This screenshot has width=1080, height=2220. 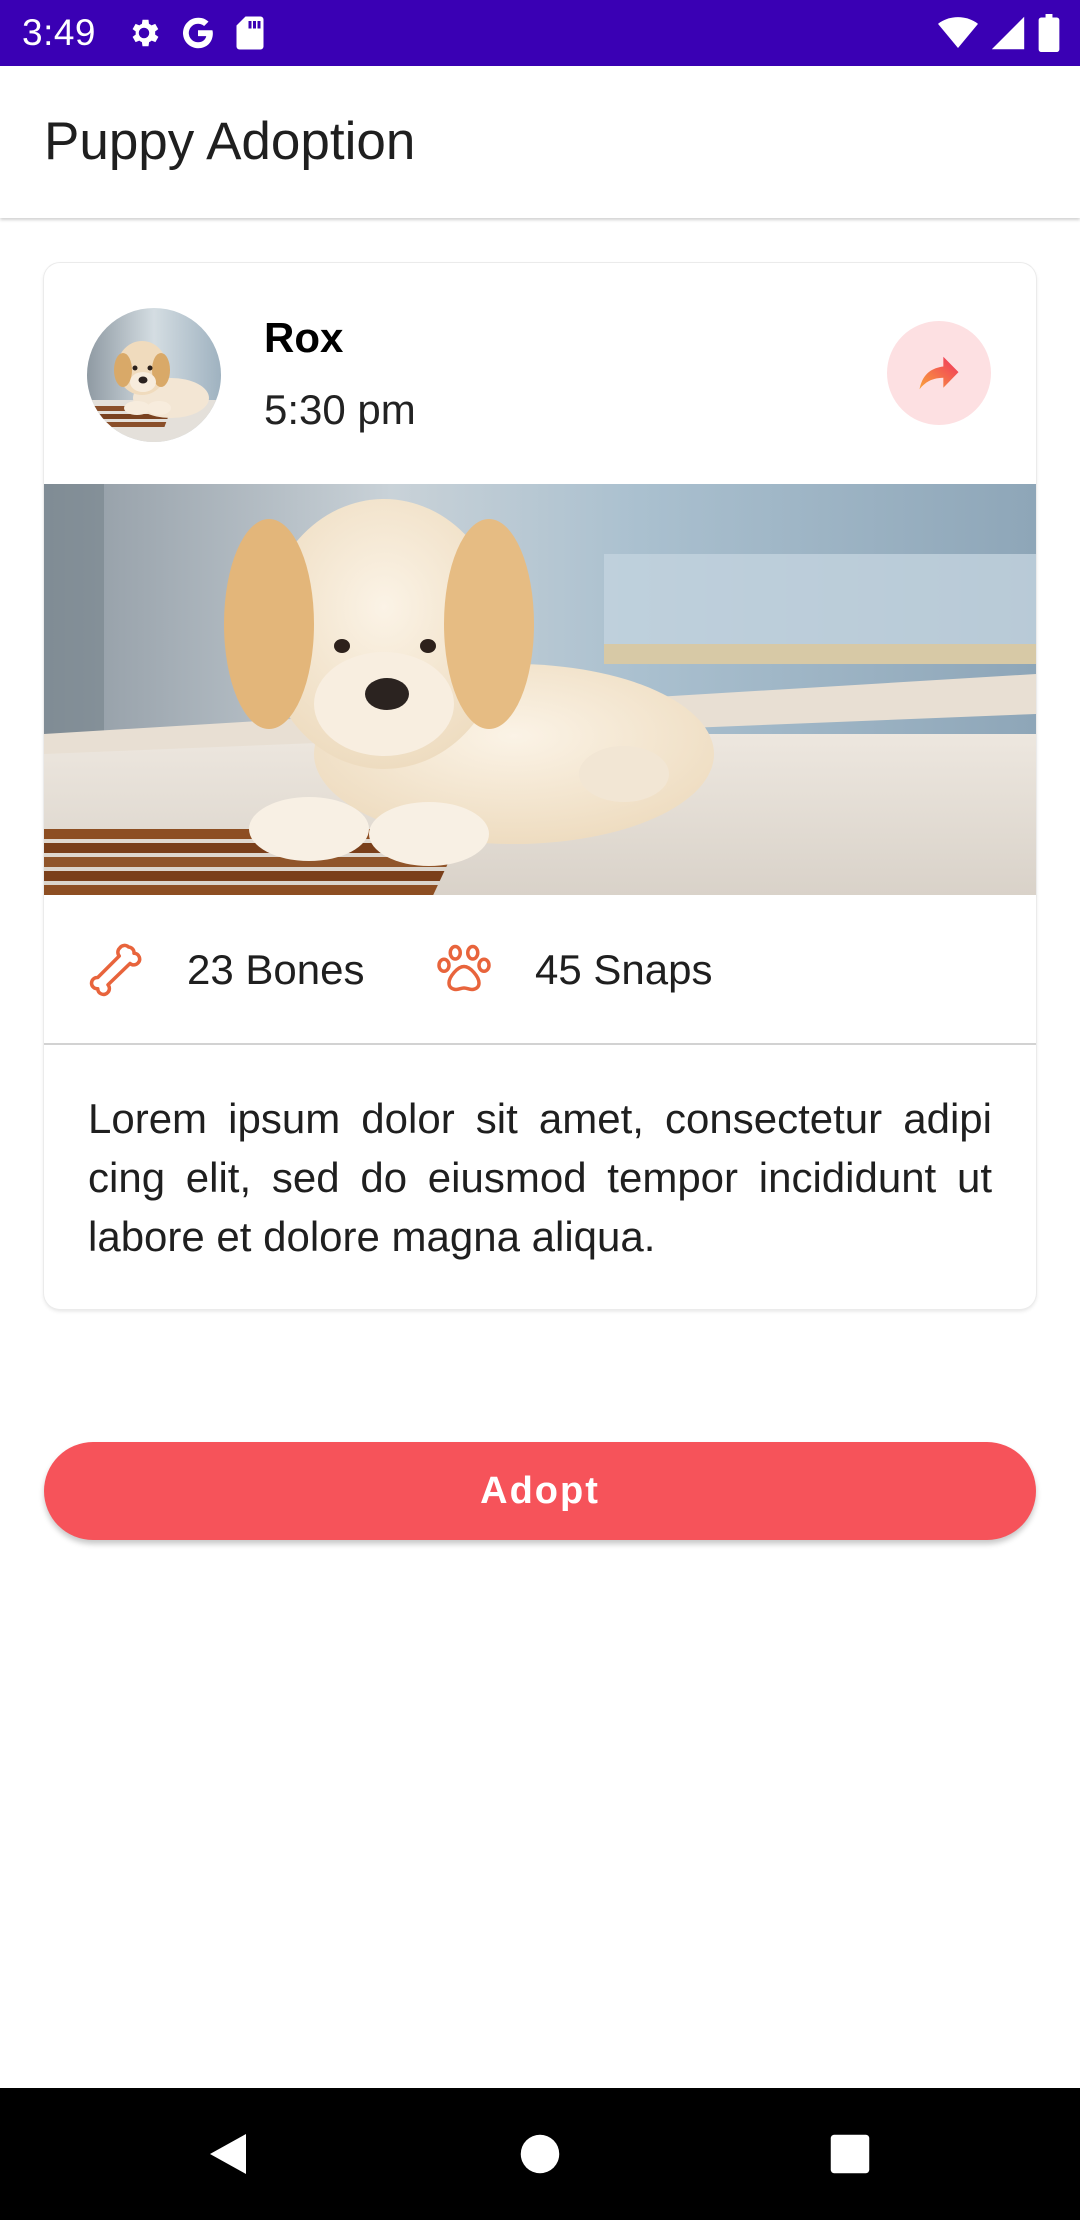 I want to click on home-icon, so click(x=540, y=2154).